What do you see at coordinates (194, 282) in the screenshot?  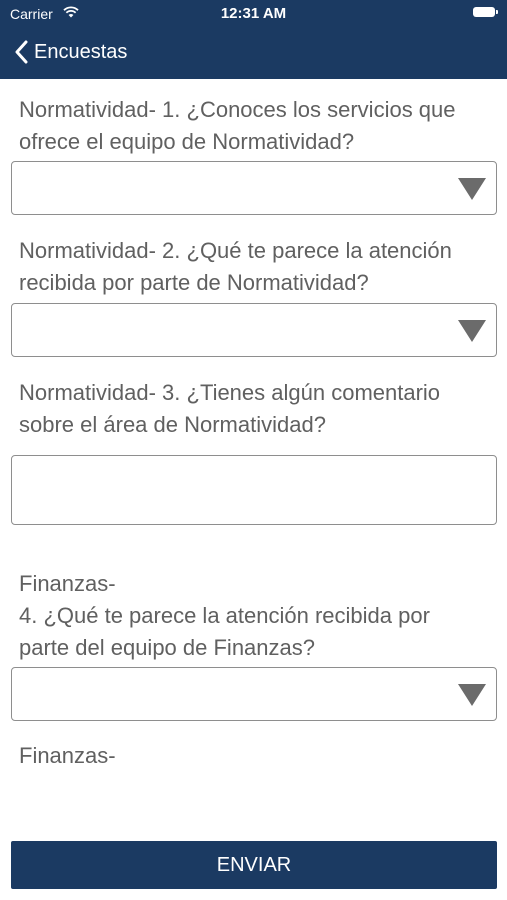 I see `question-text: recibida por parte de Normatividad?` at bounding box center [194, 282].